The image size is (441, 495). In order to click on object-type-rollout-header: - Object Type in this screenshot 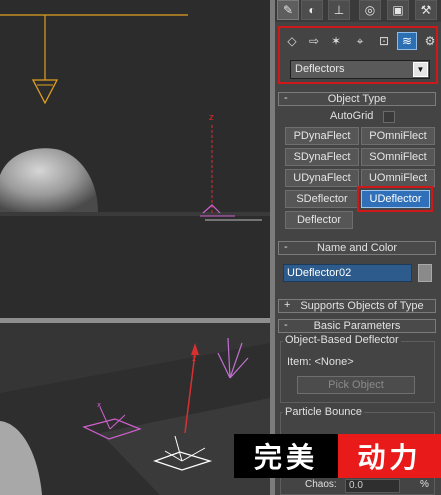, I will do `click(357, 99)`.